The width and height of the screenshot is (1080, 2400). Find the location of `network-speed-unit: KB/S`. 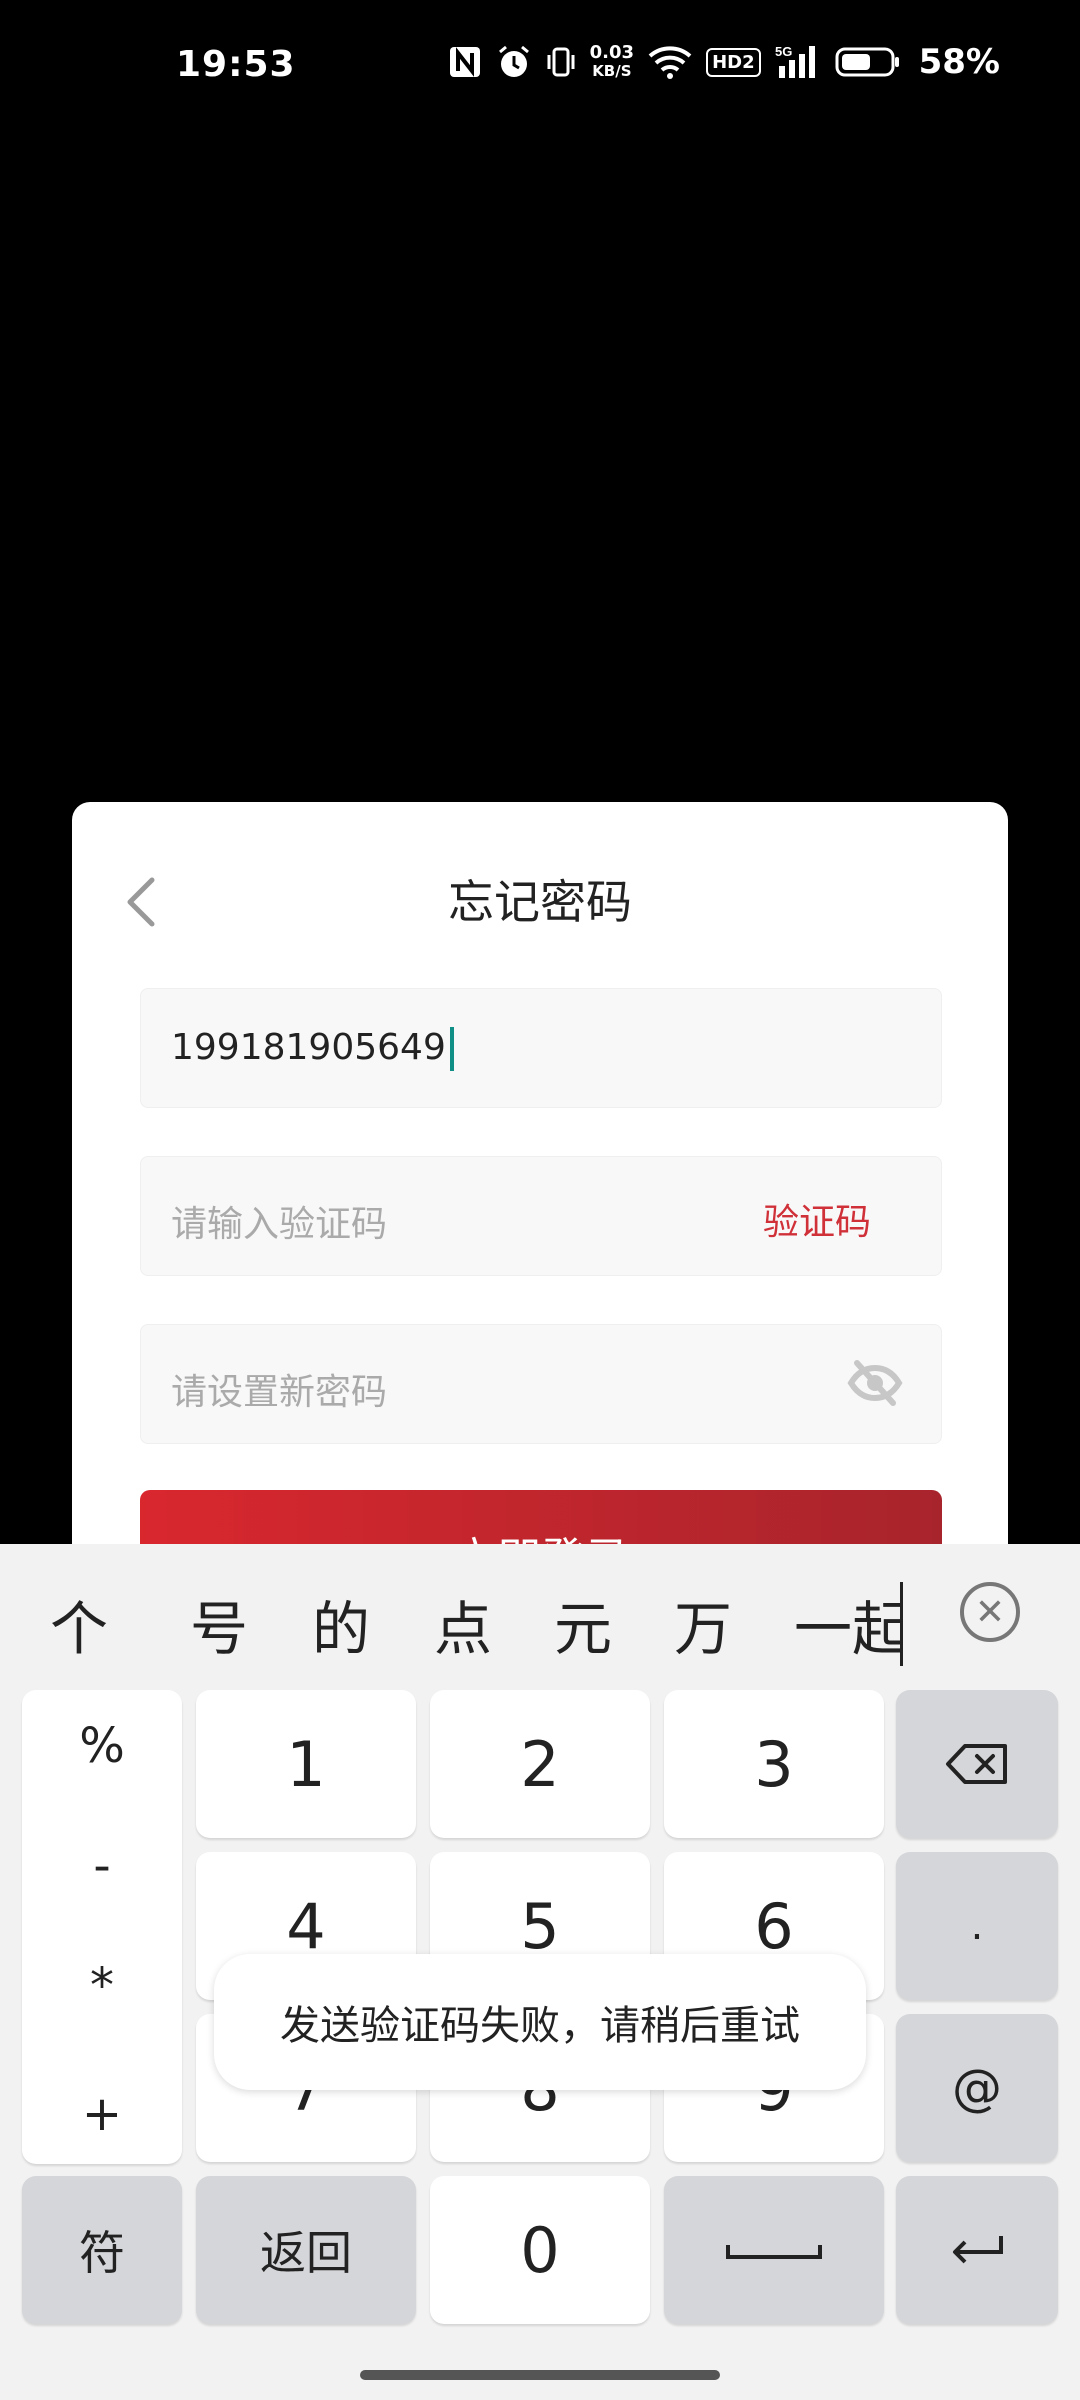

network-speed-unit: KB/S is located at coordinates (612, 71).